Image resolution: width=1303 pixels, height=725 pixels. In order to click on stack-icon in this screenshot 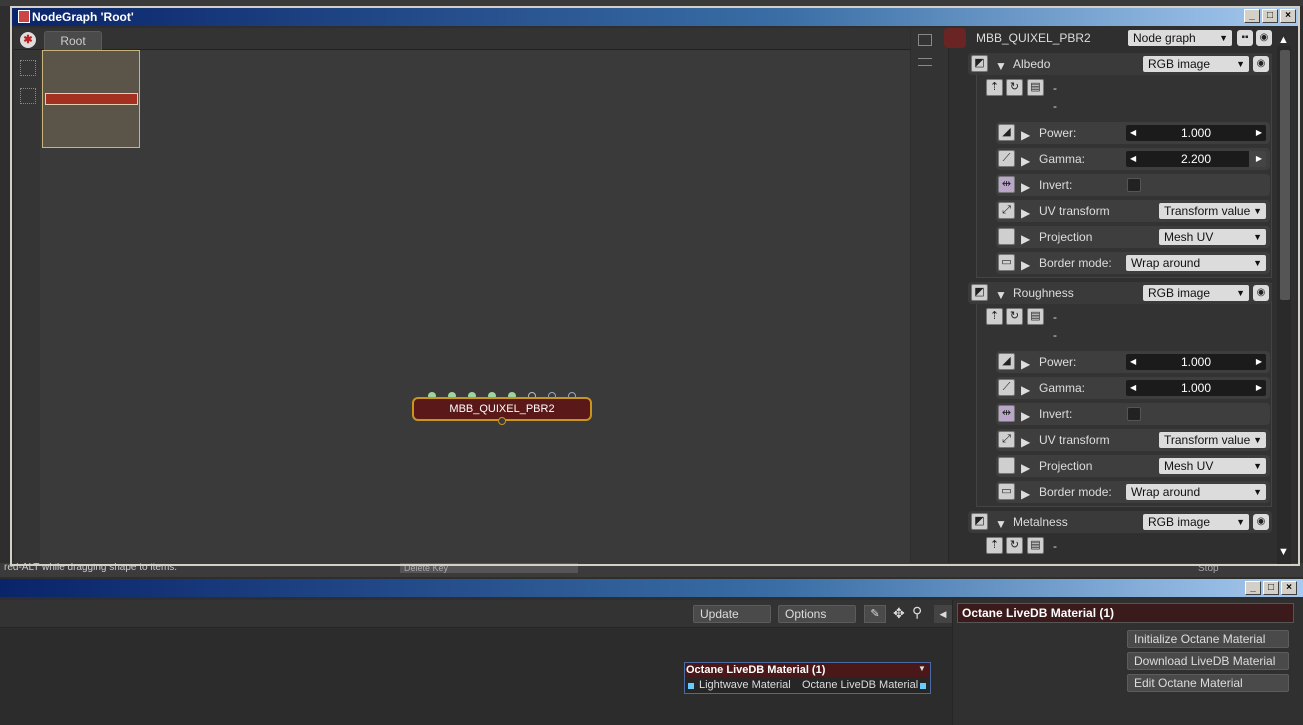, I will do `click(925, 40)`.